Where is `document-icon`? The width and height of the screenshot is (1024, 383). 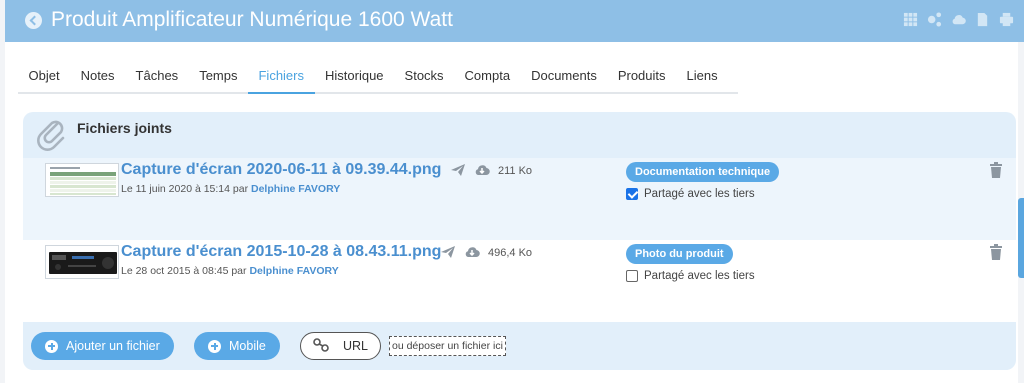 document-icon is located at coordinates (982, 19).